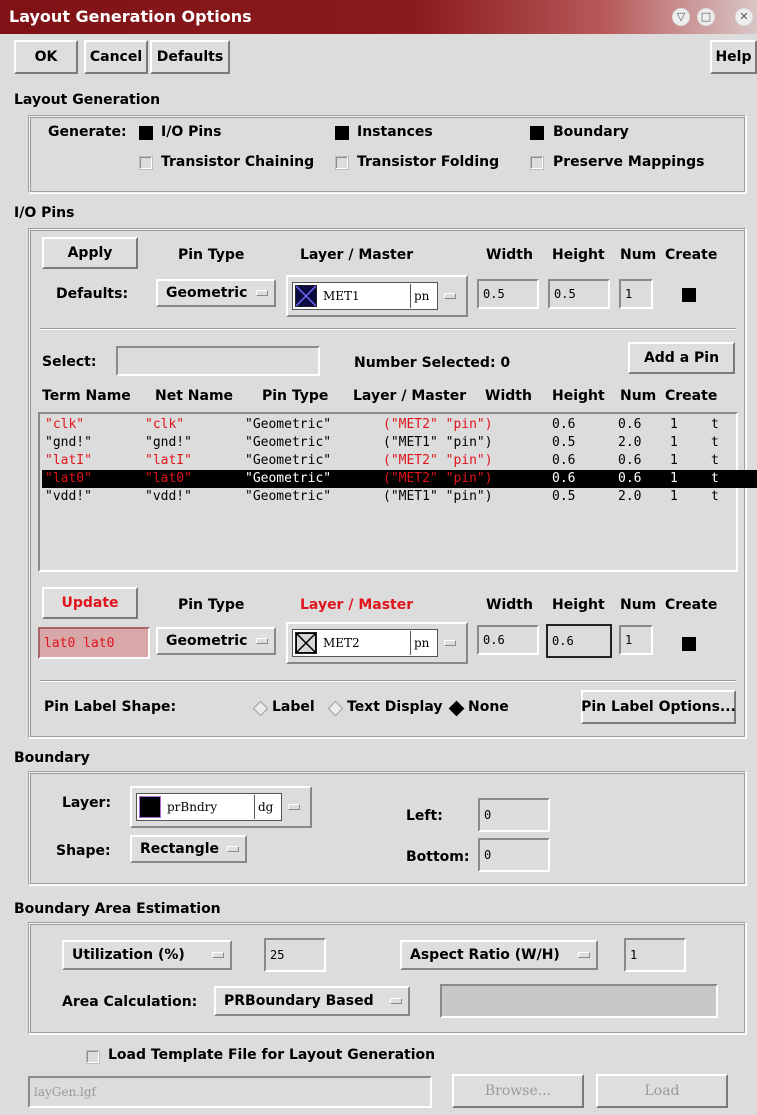  Describe the element at coordinates (485, 955) in the screenshot. I see `aspect-ratio-label: Aspect Ratio (W/H)` at that location.